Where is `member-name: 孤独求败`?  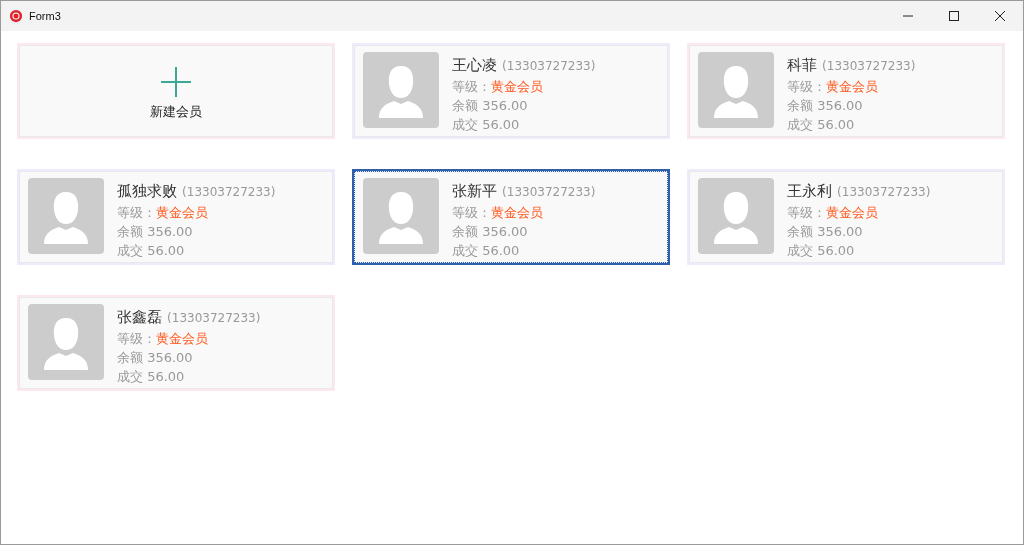 member-name: 孤独求败 is located at coordinates (147, 191).